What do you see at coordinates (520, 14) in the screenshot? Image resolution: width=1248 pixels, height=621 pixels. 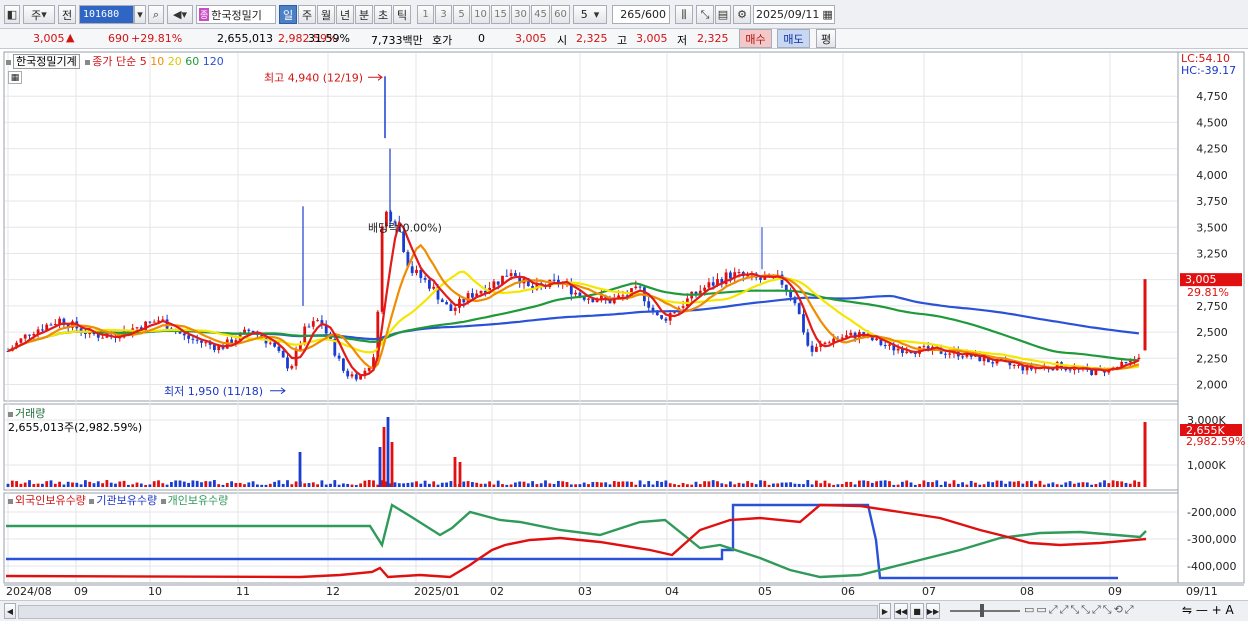 I see `interval-button-30: 30` at bounding box center [520, 14].